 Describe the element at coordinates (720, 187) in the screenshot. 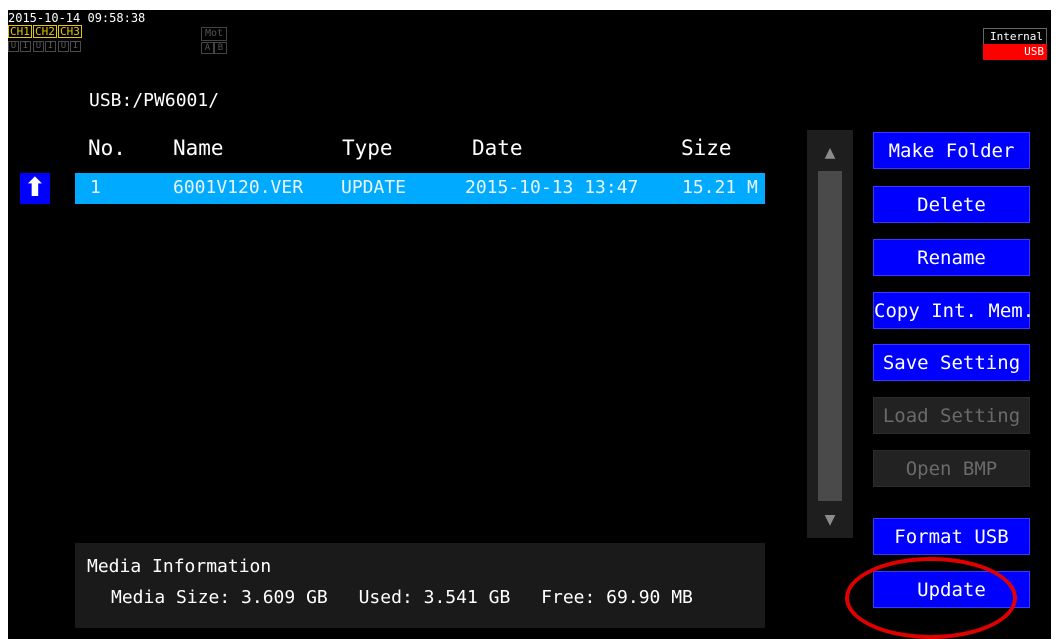

I see `file-size: 15.21 M` at that location.